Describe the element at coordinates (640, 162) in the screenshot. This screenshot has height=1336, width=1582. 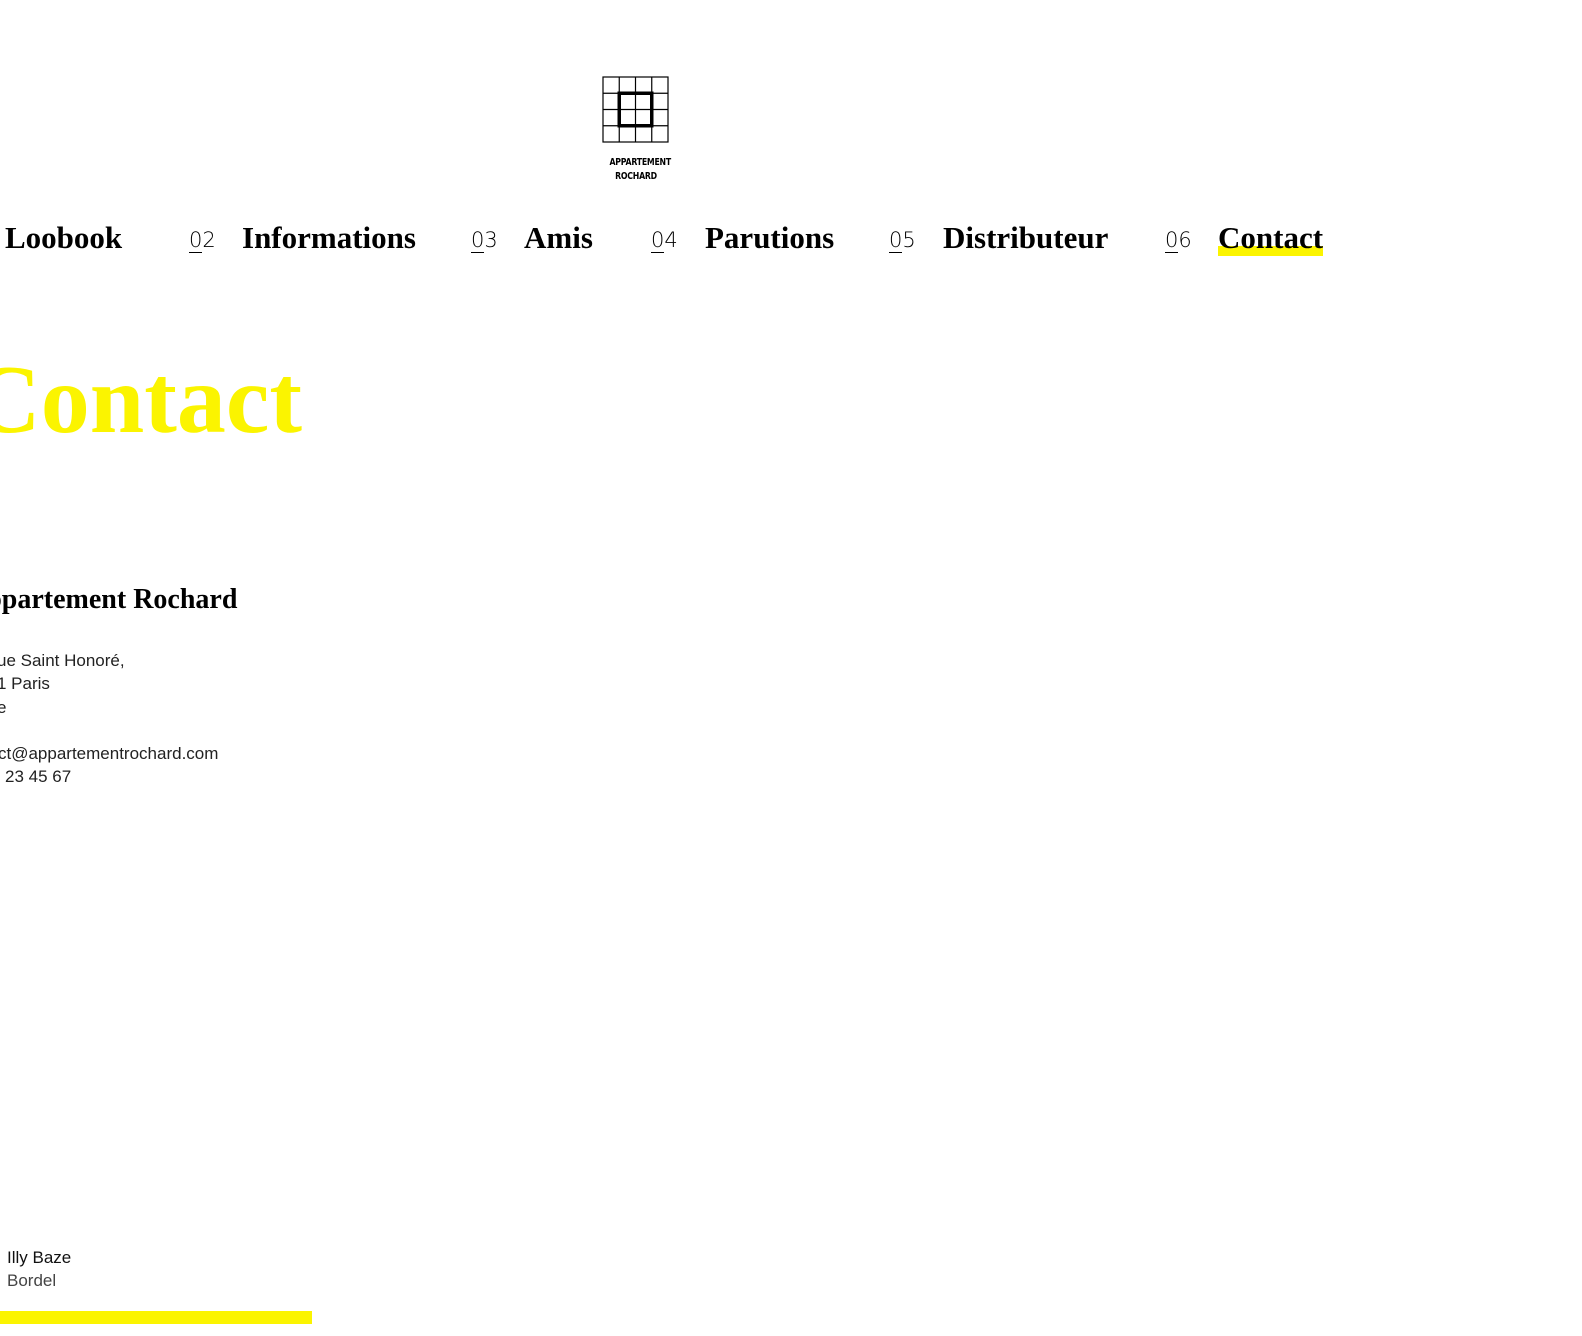
I see `logo-line-1: APPARTEMENT` at that location.